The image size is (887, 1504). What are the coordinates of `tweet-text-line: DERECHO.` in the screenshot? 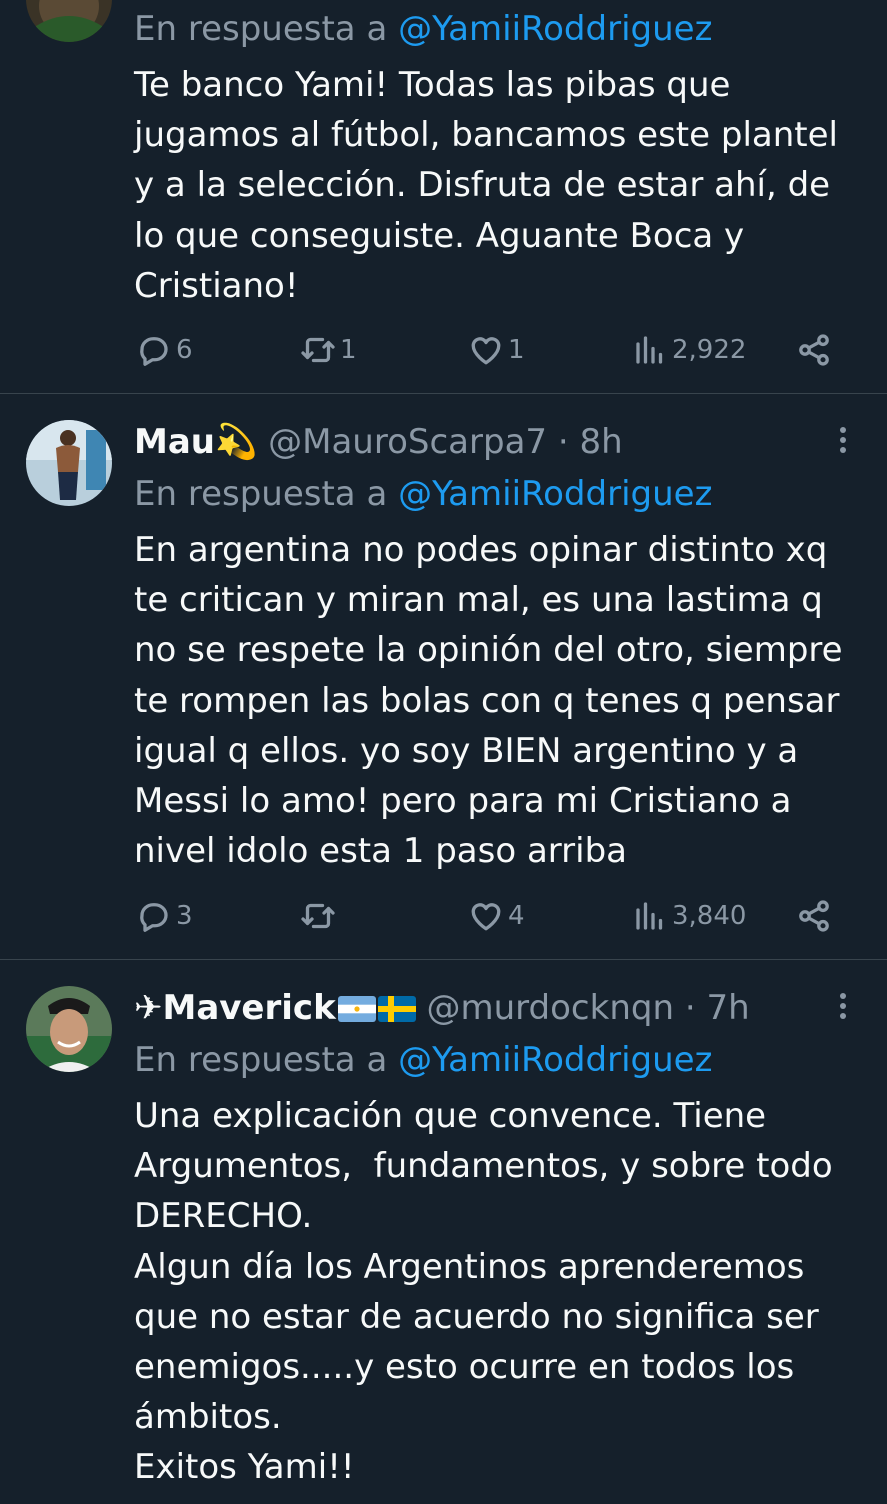 It's located at (223, 1216).